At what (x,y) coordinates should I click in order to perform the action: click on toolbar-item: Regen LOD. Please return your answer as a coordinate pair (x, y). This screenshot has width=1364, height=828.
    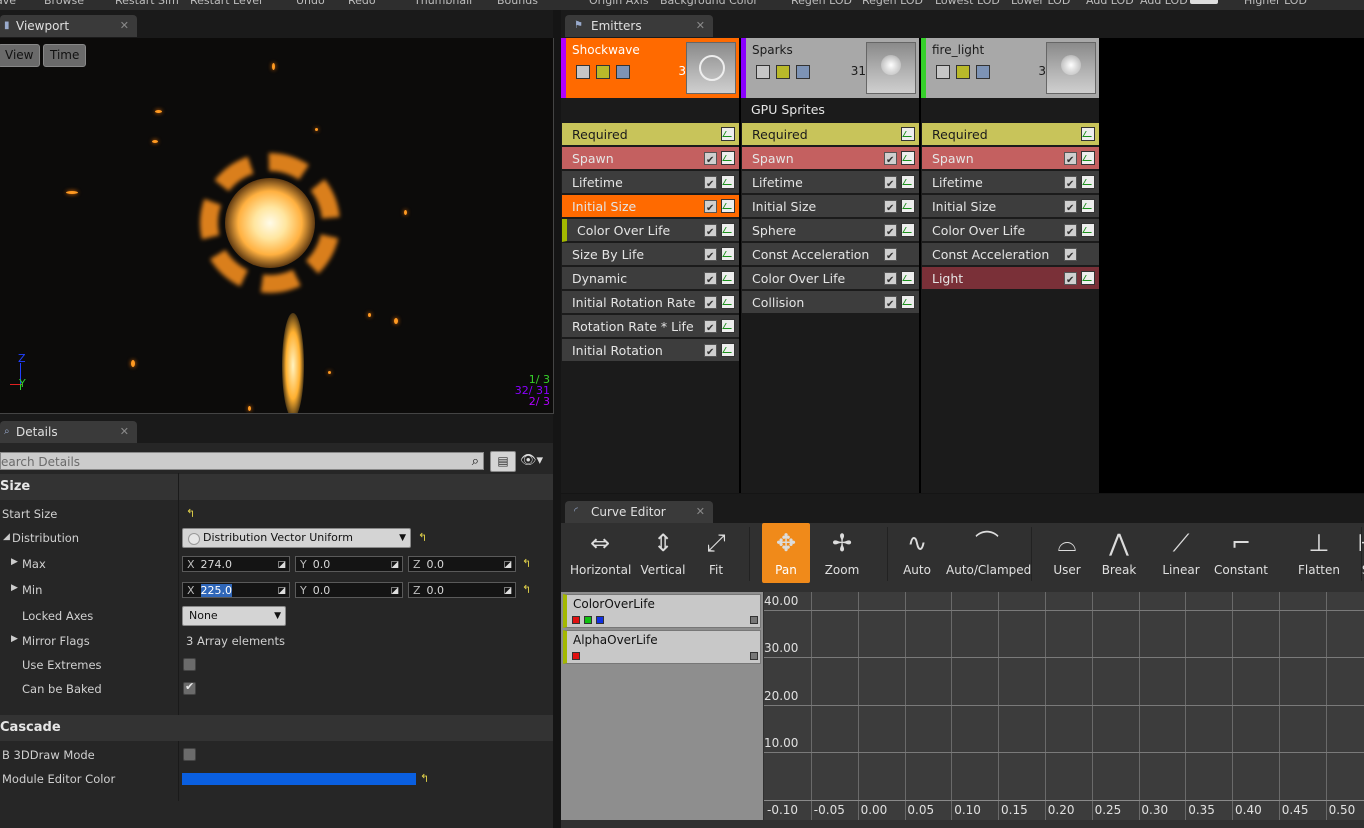
    Looking at the image, I should click on (821, 3).